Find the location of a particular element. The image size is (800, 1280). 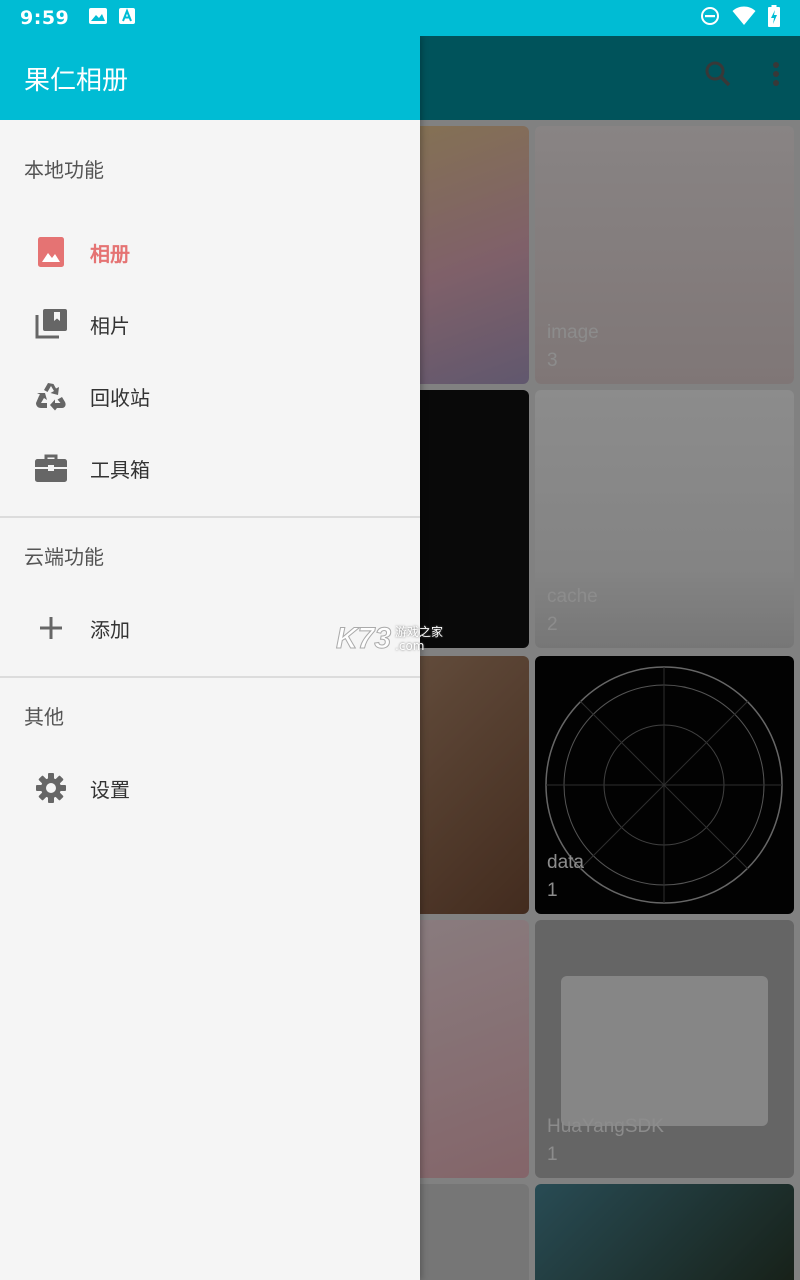

watermark-line1: 游戏之家 is located at coordinates (419, 632).